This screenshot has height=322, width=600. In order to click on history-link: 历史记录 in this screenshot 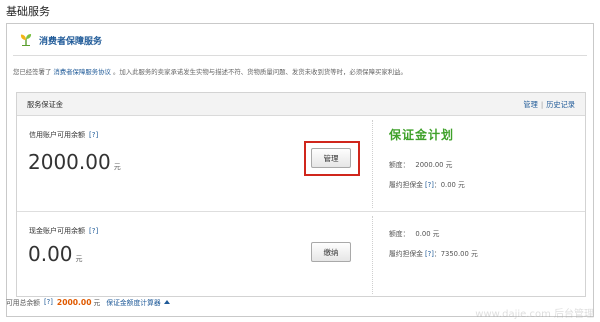, I will do `click(560, 104)`.